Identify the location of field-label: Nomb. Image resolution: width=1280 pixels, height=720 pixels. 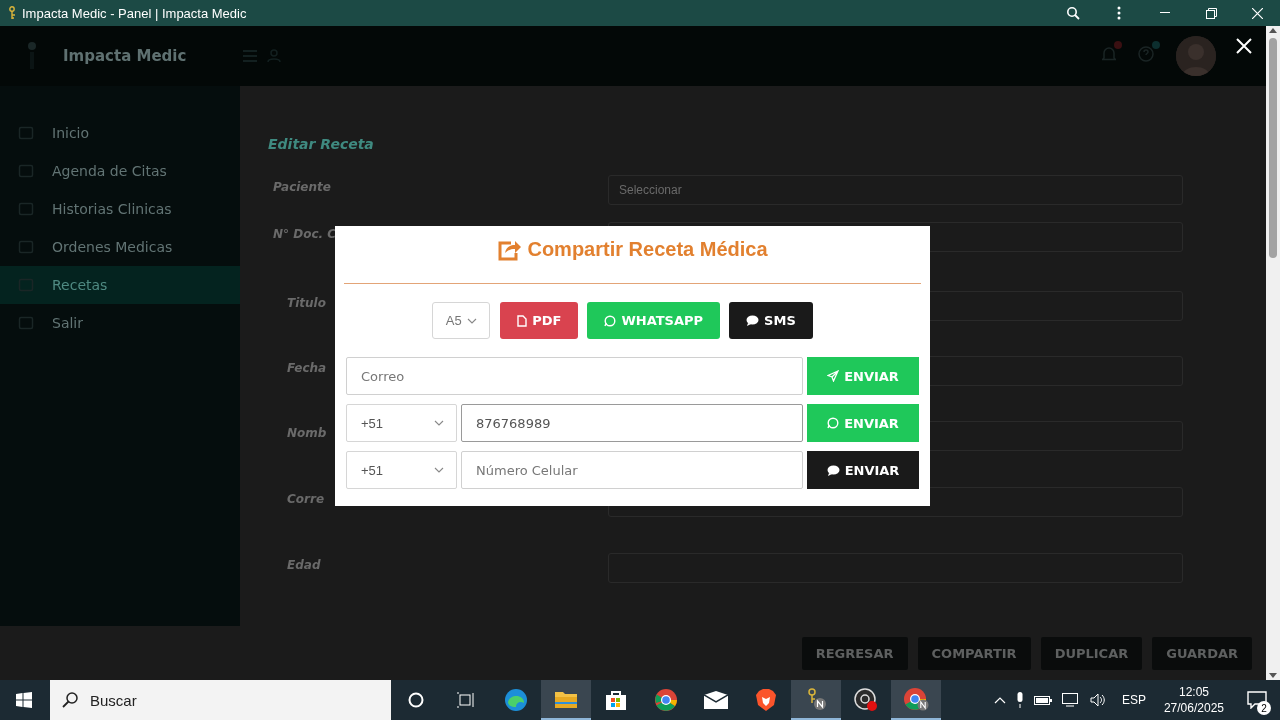
(307, 433).